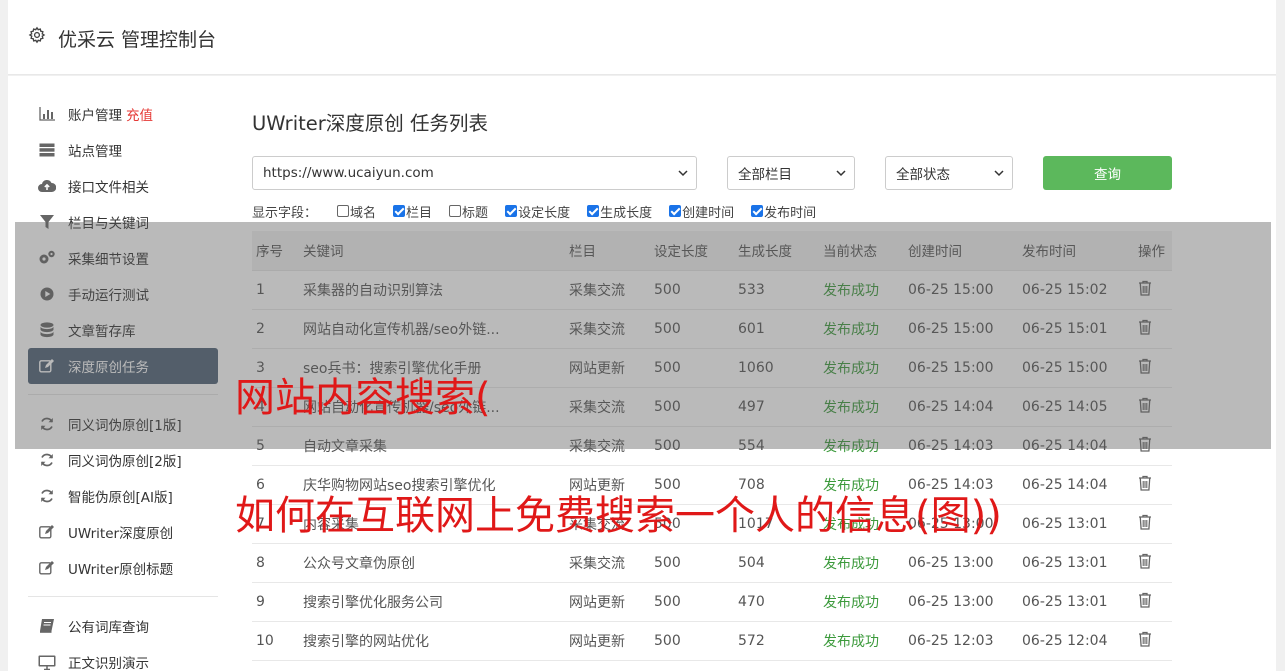 This screenshot has height=671, width=1285. Describe the element at coordinates (475, 213) in the screenshot. I see `checkbox-label: 标题` at that location.